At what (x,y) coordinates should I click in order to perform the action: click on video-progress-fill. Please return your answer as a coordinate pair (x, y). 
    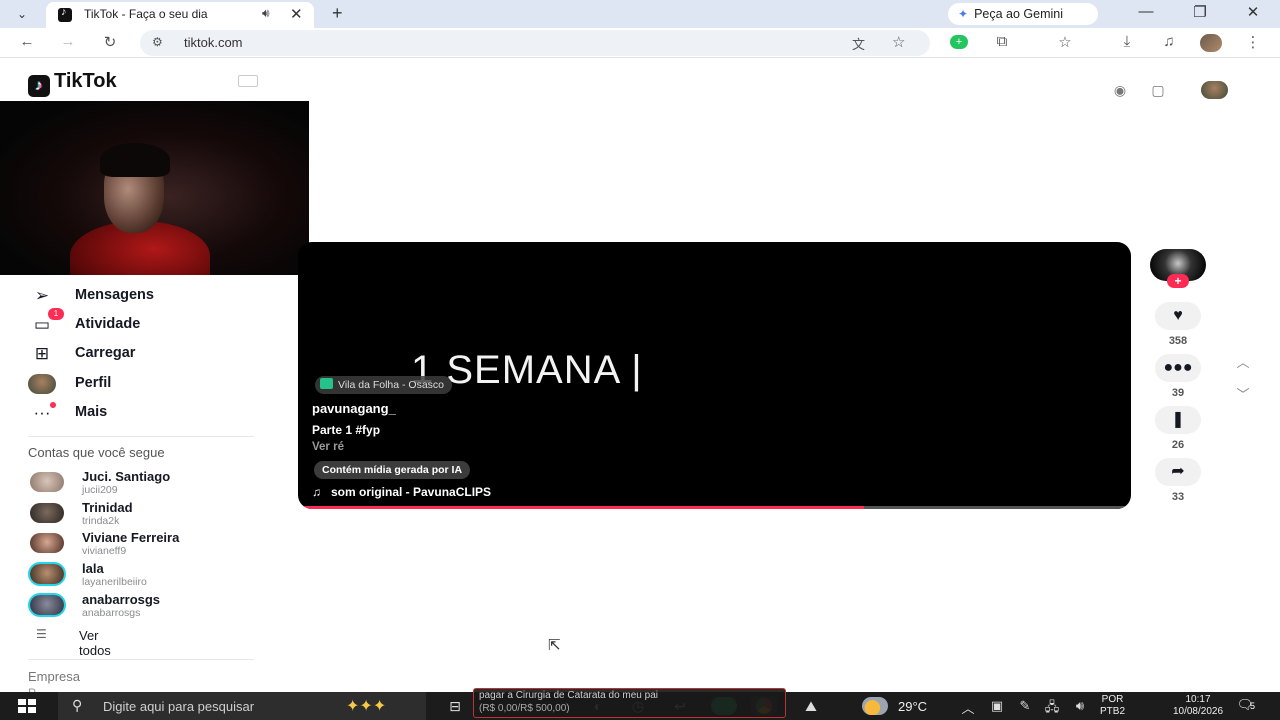
    Looking at the image, I should click on (581, 507).